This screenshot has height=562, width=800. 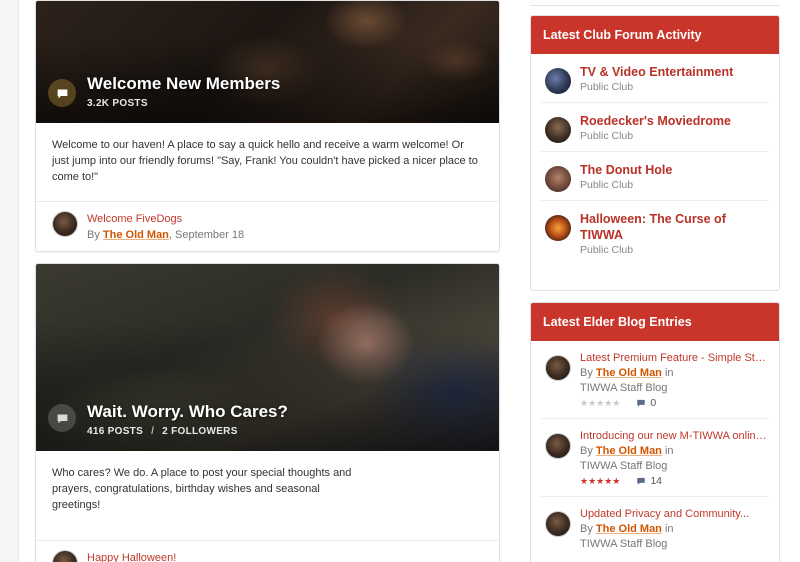 I want to click on club-name-link: TV & Video Entertainment, so click(x=656, y=72).